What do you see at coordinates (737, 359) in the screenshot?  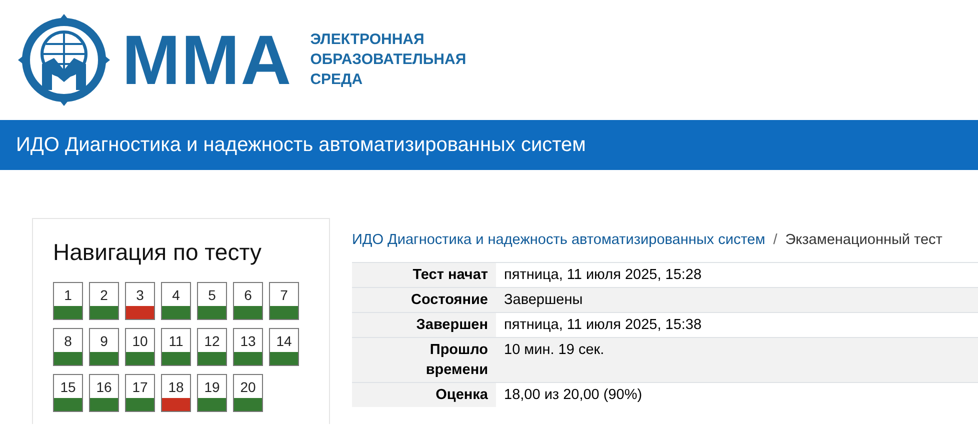 I see `summary-value: 10 мин. 19 сек.` at bounding box center [737, 359].